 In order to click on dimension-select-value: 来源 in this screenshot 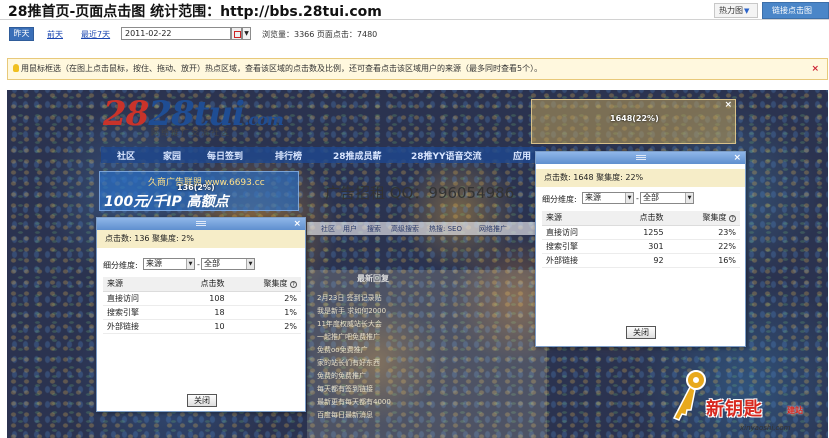, I will do `click(154, 263)`.